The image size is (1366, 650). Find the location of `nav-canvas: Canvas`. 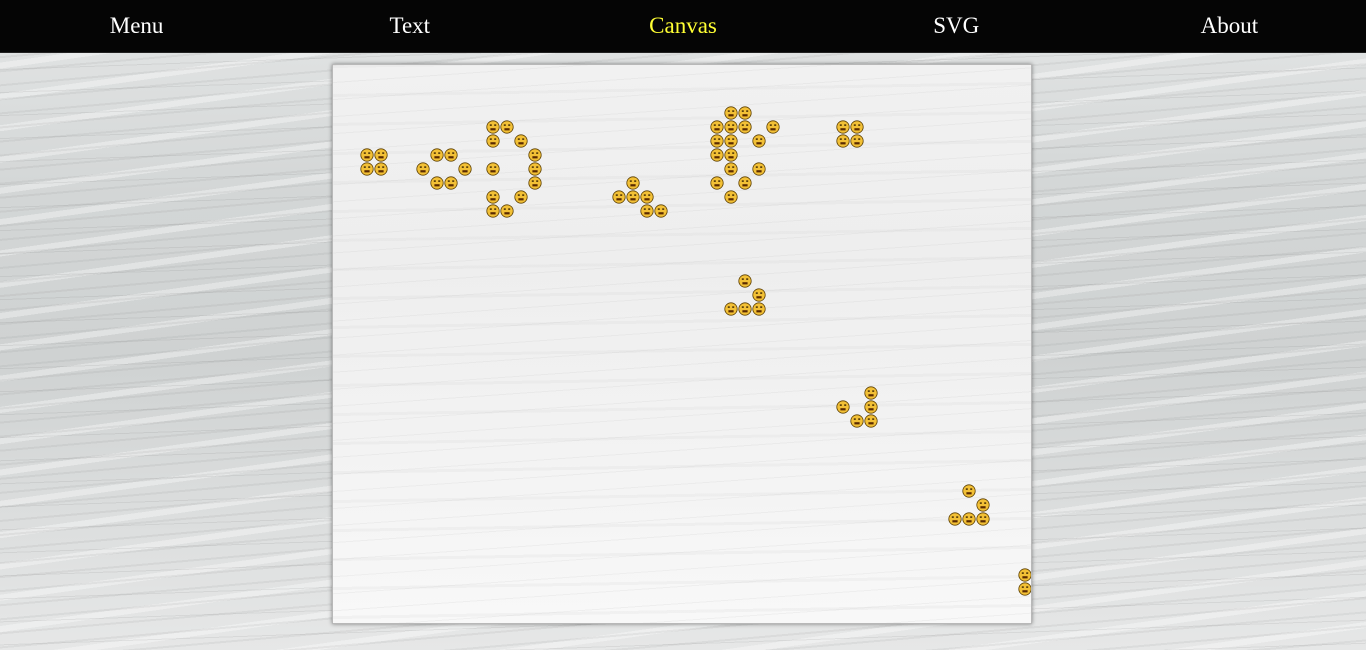

nav-canvas: Canvas is located at coordinates (682, 26).